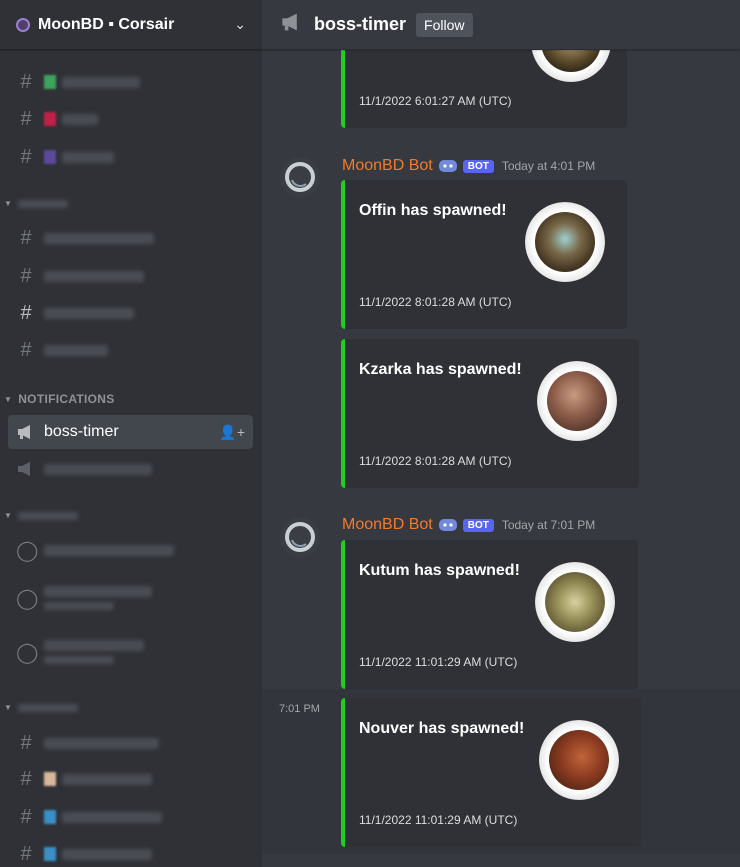  I want to click on embed-footer: 11/1/2022 6:01:27 AM (UTC), so click(435, 101).